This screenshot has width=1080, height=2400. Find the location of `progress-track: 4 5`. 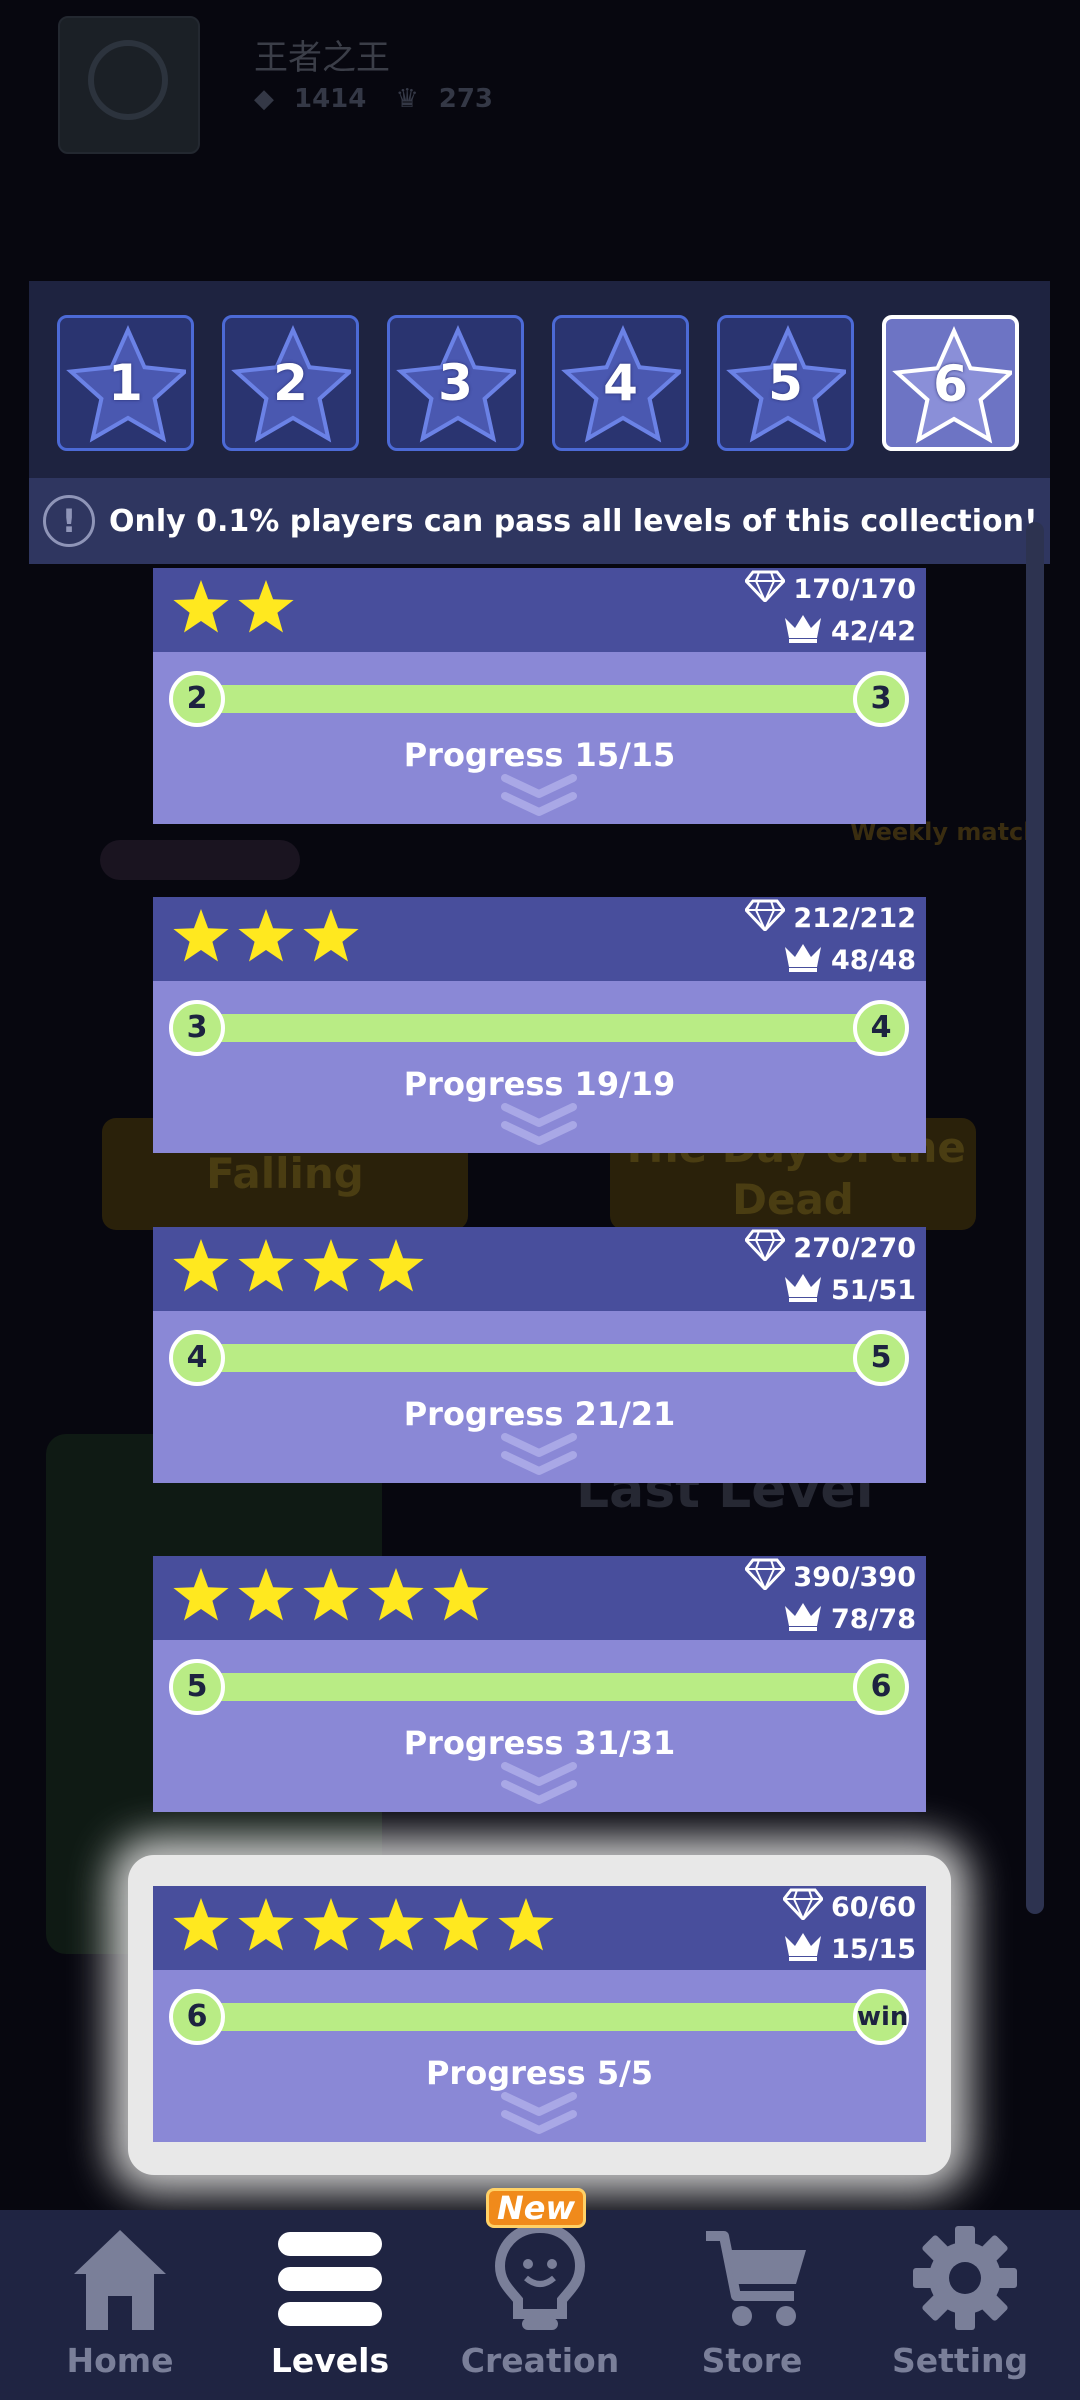

progress-track: 4 5 is located at coordinates (539, 1358).